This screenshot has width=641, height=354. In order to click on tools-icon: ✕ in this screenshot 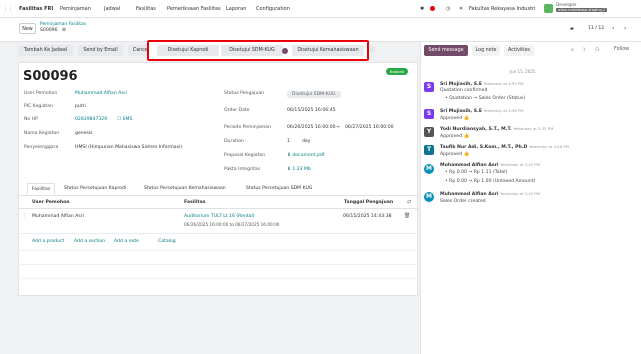, I will do `click(461, 9)`.